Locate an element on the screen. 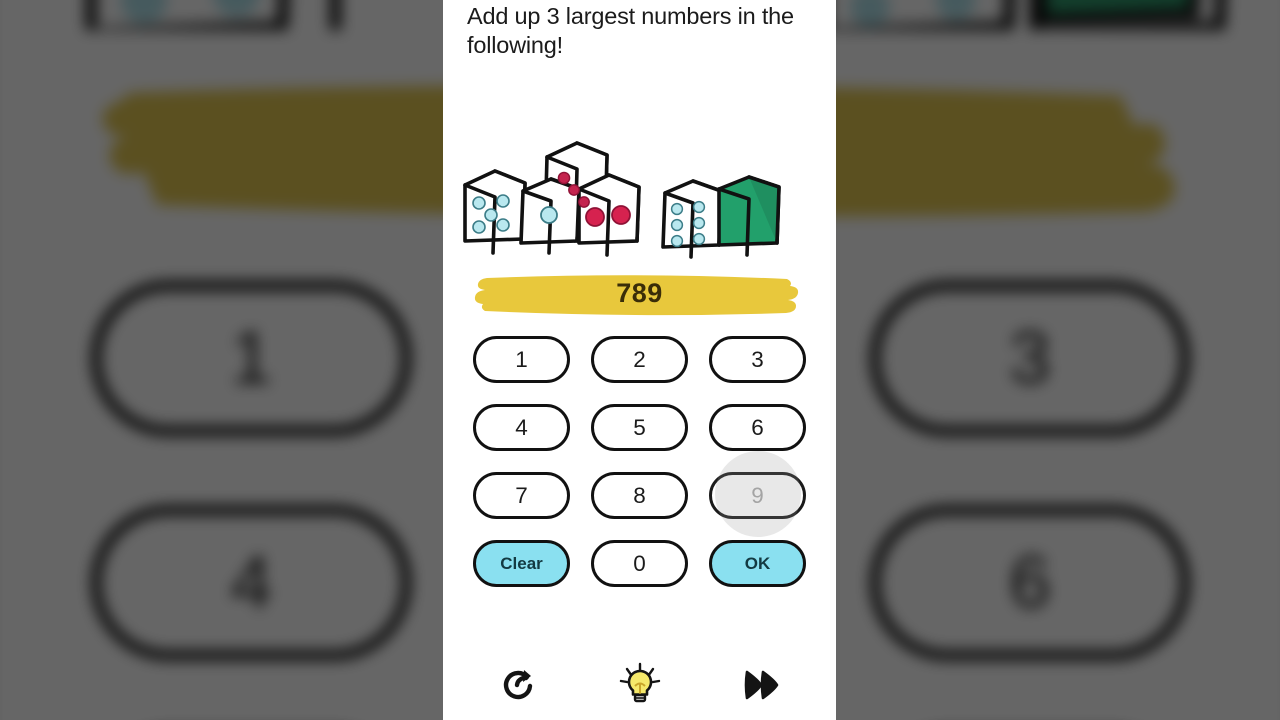 Image resolution: width=1280 pixels, height=720 pixels. keypad-row-2: 4 5 6 is located at coordinates (639, 427).